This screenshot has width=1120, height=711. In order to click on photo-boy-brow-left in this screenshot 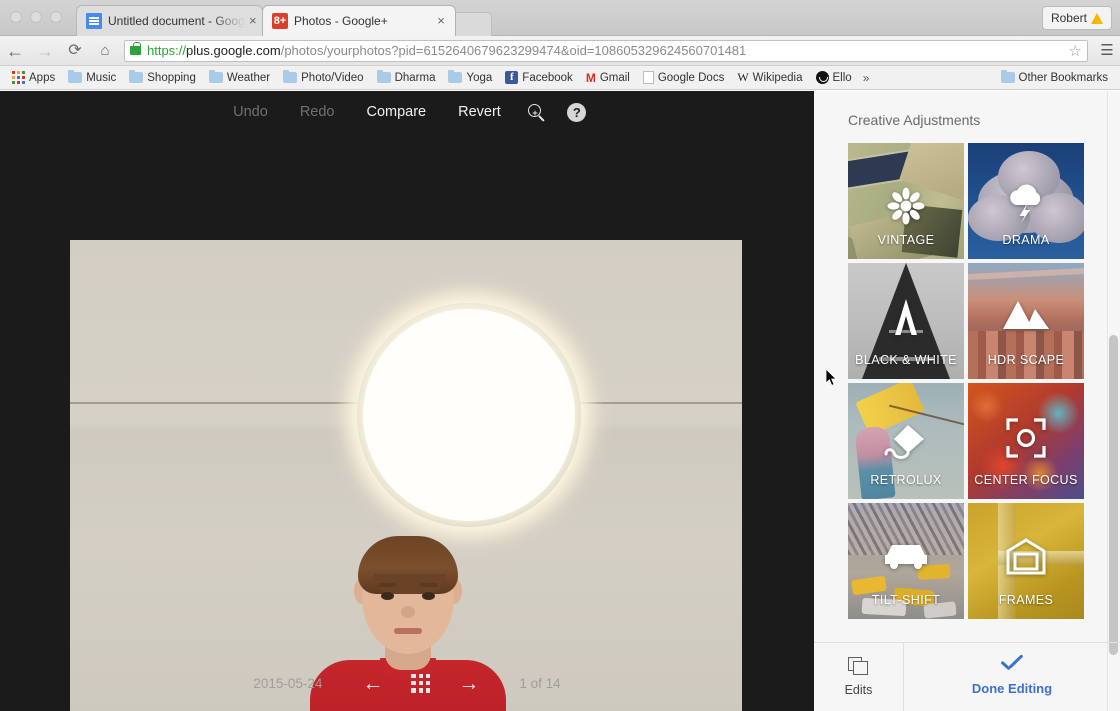, I will do `click(387, 585)`.